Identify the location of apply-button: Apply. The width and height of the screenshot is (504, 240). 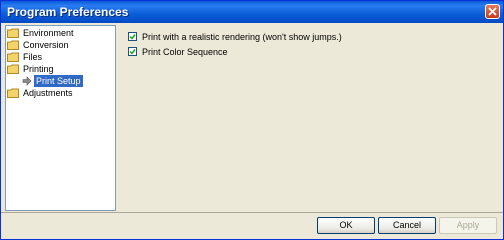
(468, 225).